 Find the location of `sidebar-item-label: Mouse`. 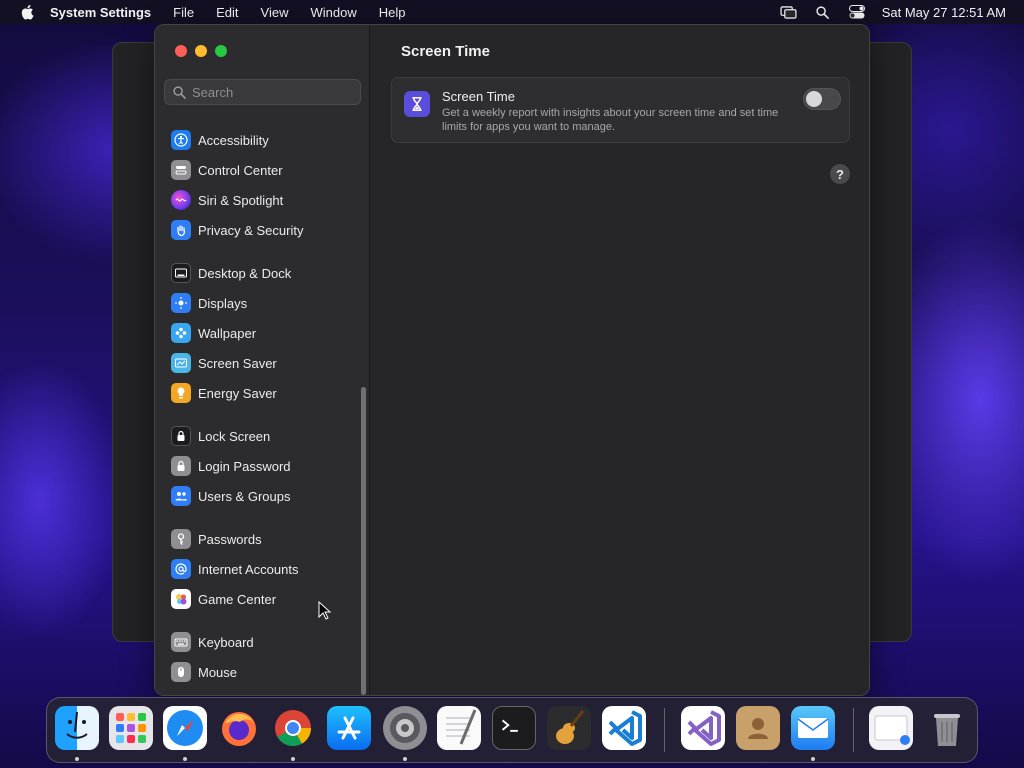

sidebar-item-label: Mouse is located at coordinates (218, 672).